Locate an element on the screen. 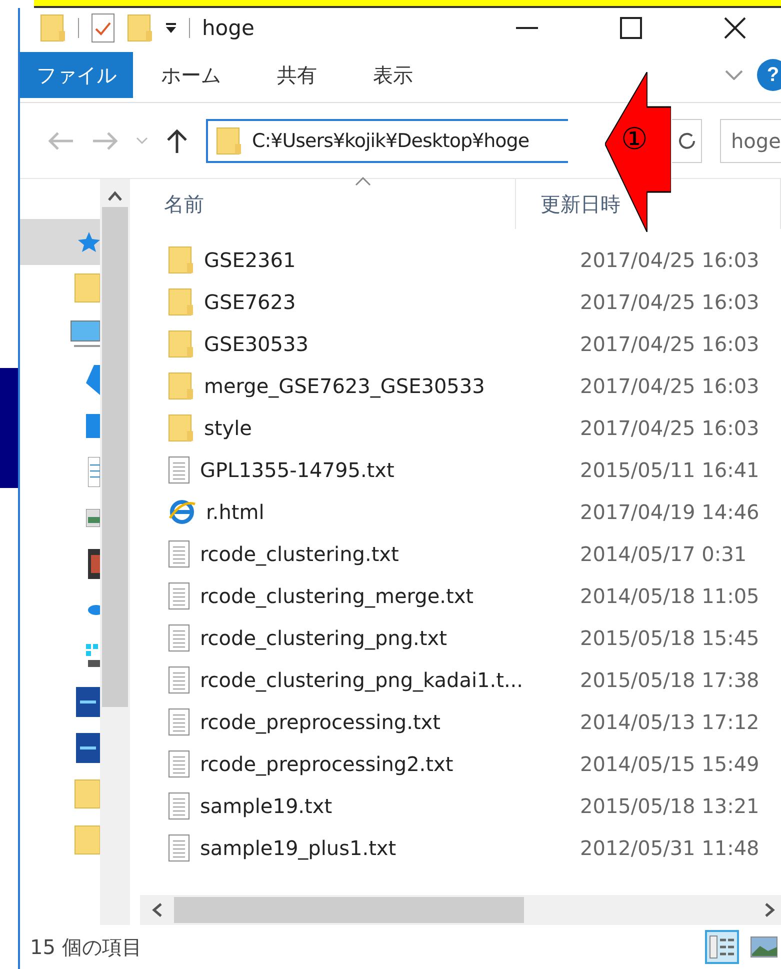 This screenshot has height=969, width=781. modified-date: 2015/05/18 17:38 is located at coordinates (669, 680).